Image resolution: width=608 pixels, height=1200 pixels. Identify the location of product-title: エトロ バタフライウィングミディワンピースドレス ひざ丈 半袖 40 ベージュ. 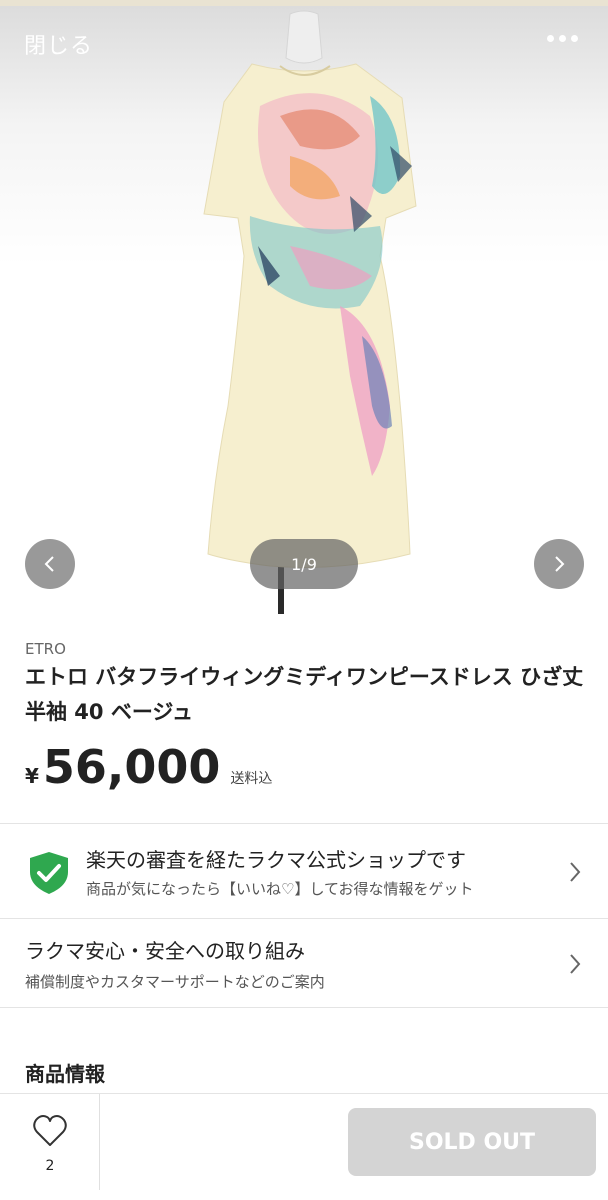
(304, 694).